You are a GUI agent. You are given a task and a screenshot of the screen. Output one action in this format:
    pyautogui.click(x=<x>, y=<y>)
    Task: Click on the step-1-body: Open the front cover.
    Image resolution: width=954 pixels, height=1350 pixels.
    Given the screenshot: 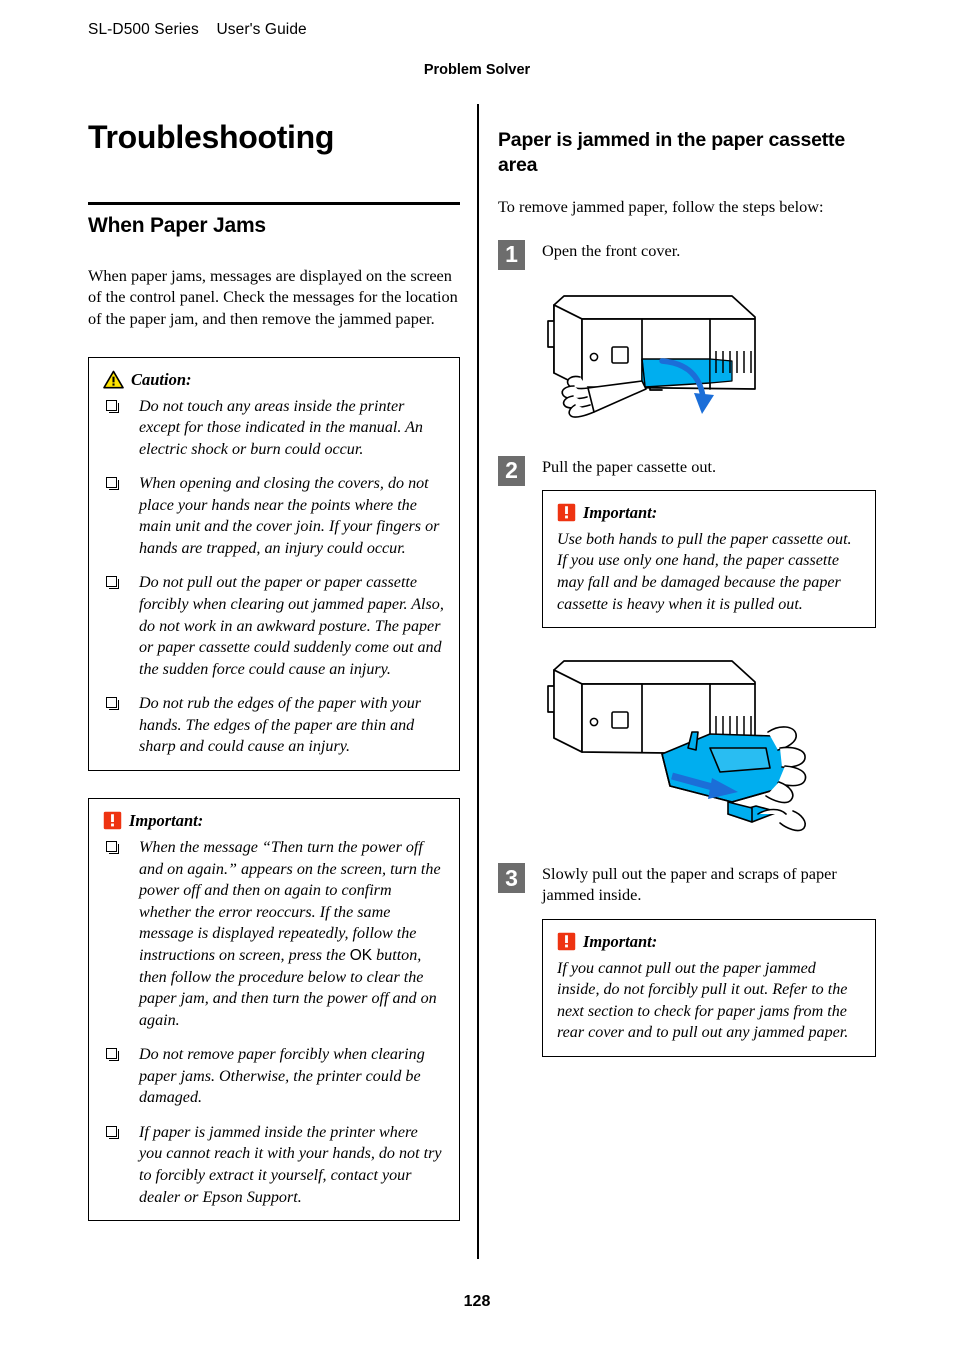 What is the action you would take?
    pyautogui.click(x=687, y=337)
    